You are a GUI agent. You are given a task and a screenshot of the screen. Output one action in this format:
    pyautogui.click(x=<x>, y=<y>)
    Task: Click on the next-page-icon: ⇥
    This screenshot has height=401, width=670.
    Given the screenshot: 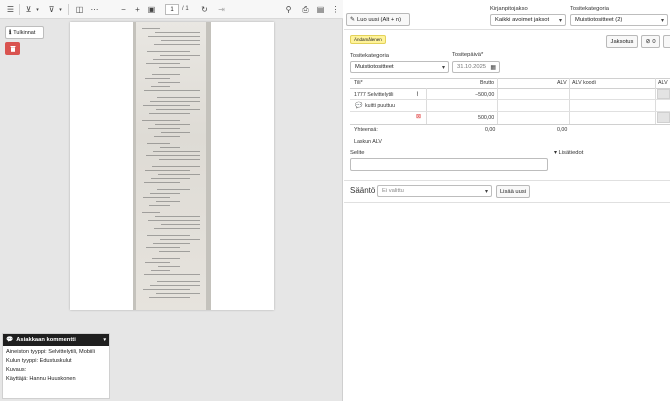 What is the action you would take?
    pyautogui.click(x=221, y=9)
    